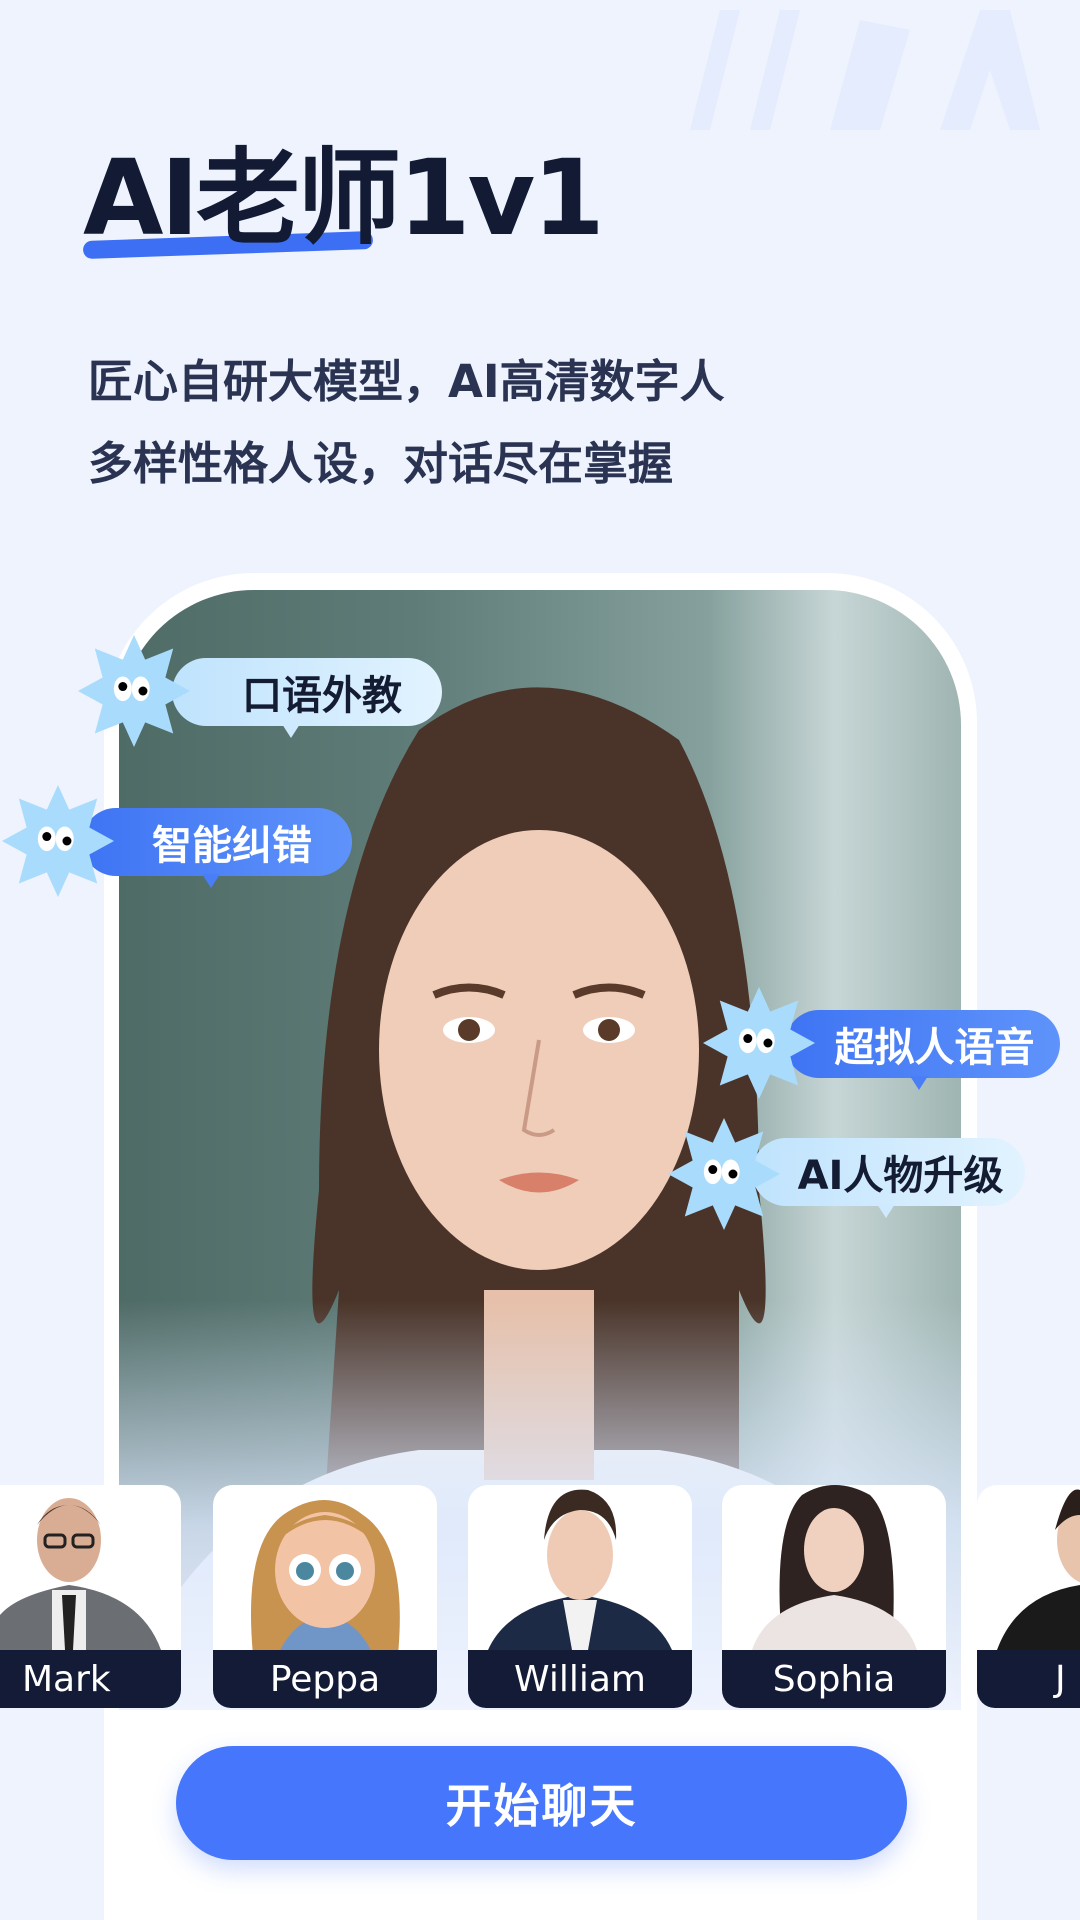 Image resolution: width=1080 pixels, height=1920 pixels. Describe the element at coordinates (1028, 1596) in the screenshot. I see `character-card-j: J` at that location.